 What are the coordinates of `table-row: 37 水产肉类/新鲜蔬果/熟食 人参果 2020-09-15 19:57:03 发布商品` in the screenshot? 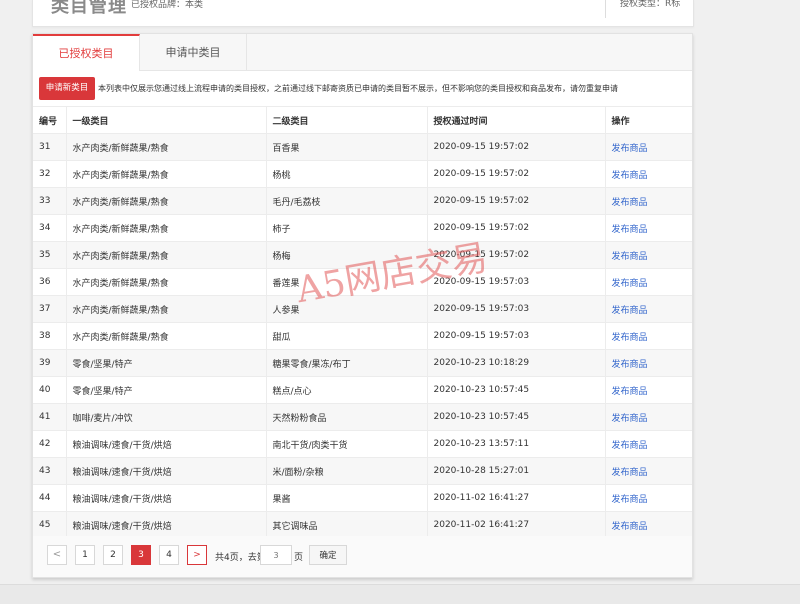 It's located at (362, 309).